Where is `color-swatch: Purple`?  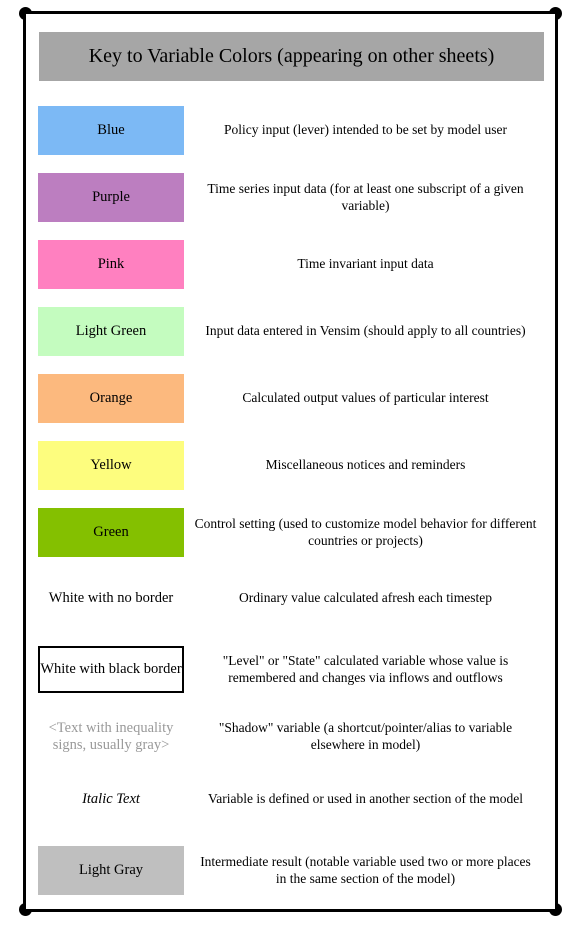
color-swatch: Purple is located at coordinates (111, 197).